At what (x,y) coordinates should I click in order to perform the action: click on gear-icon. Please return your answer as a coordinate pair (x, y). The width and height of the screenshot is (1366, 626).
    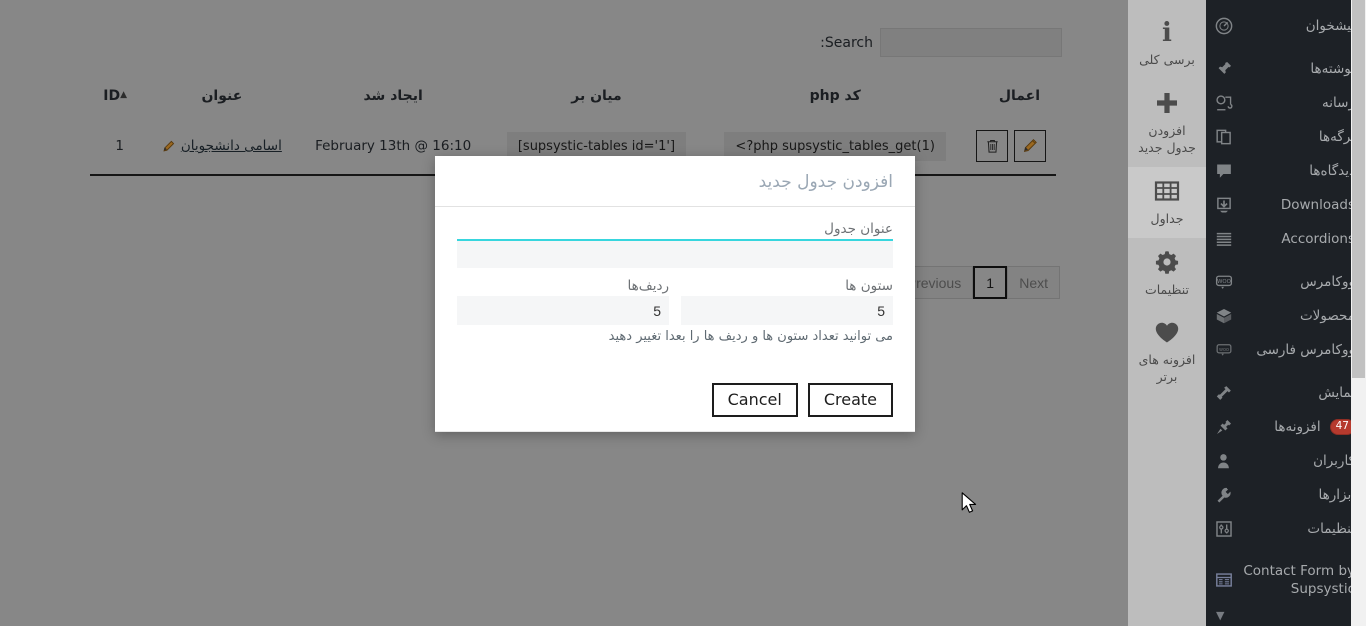
    Looking at the image, I should click on (1167, 262).